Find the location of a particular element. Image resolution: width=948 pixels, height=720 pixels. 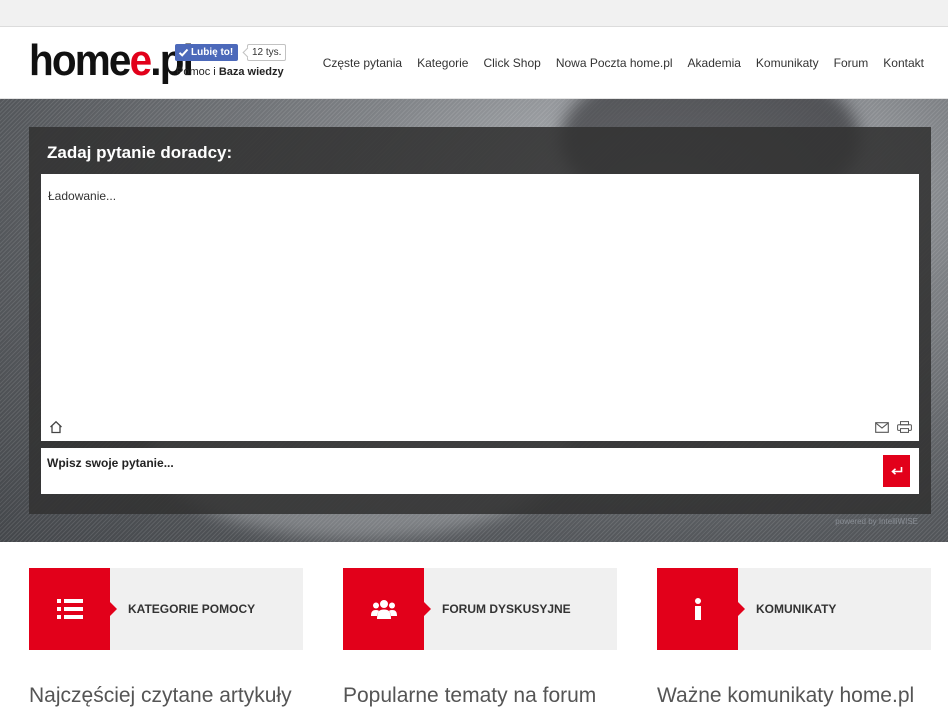

card-discussion-forum: FORUM DYSKUSYJNE is located at coordinates (480, 609).